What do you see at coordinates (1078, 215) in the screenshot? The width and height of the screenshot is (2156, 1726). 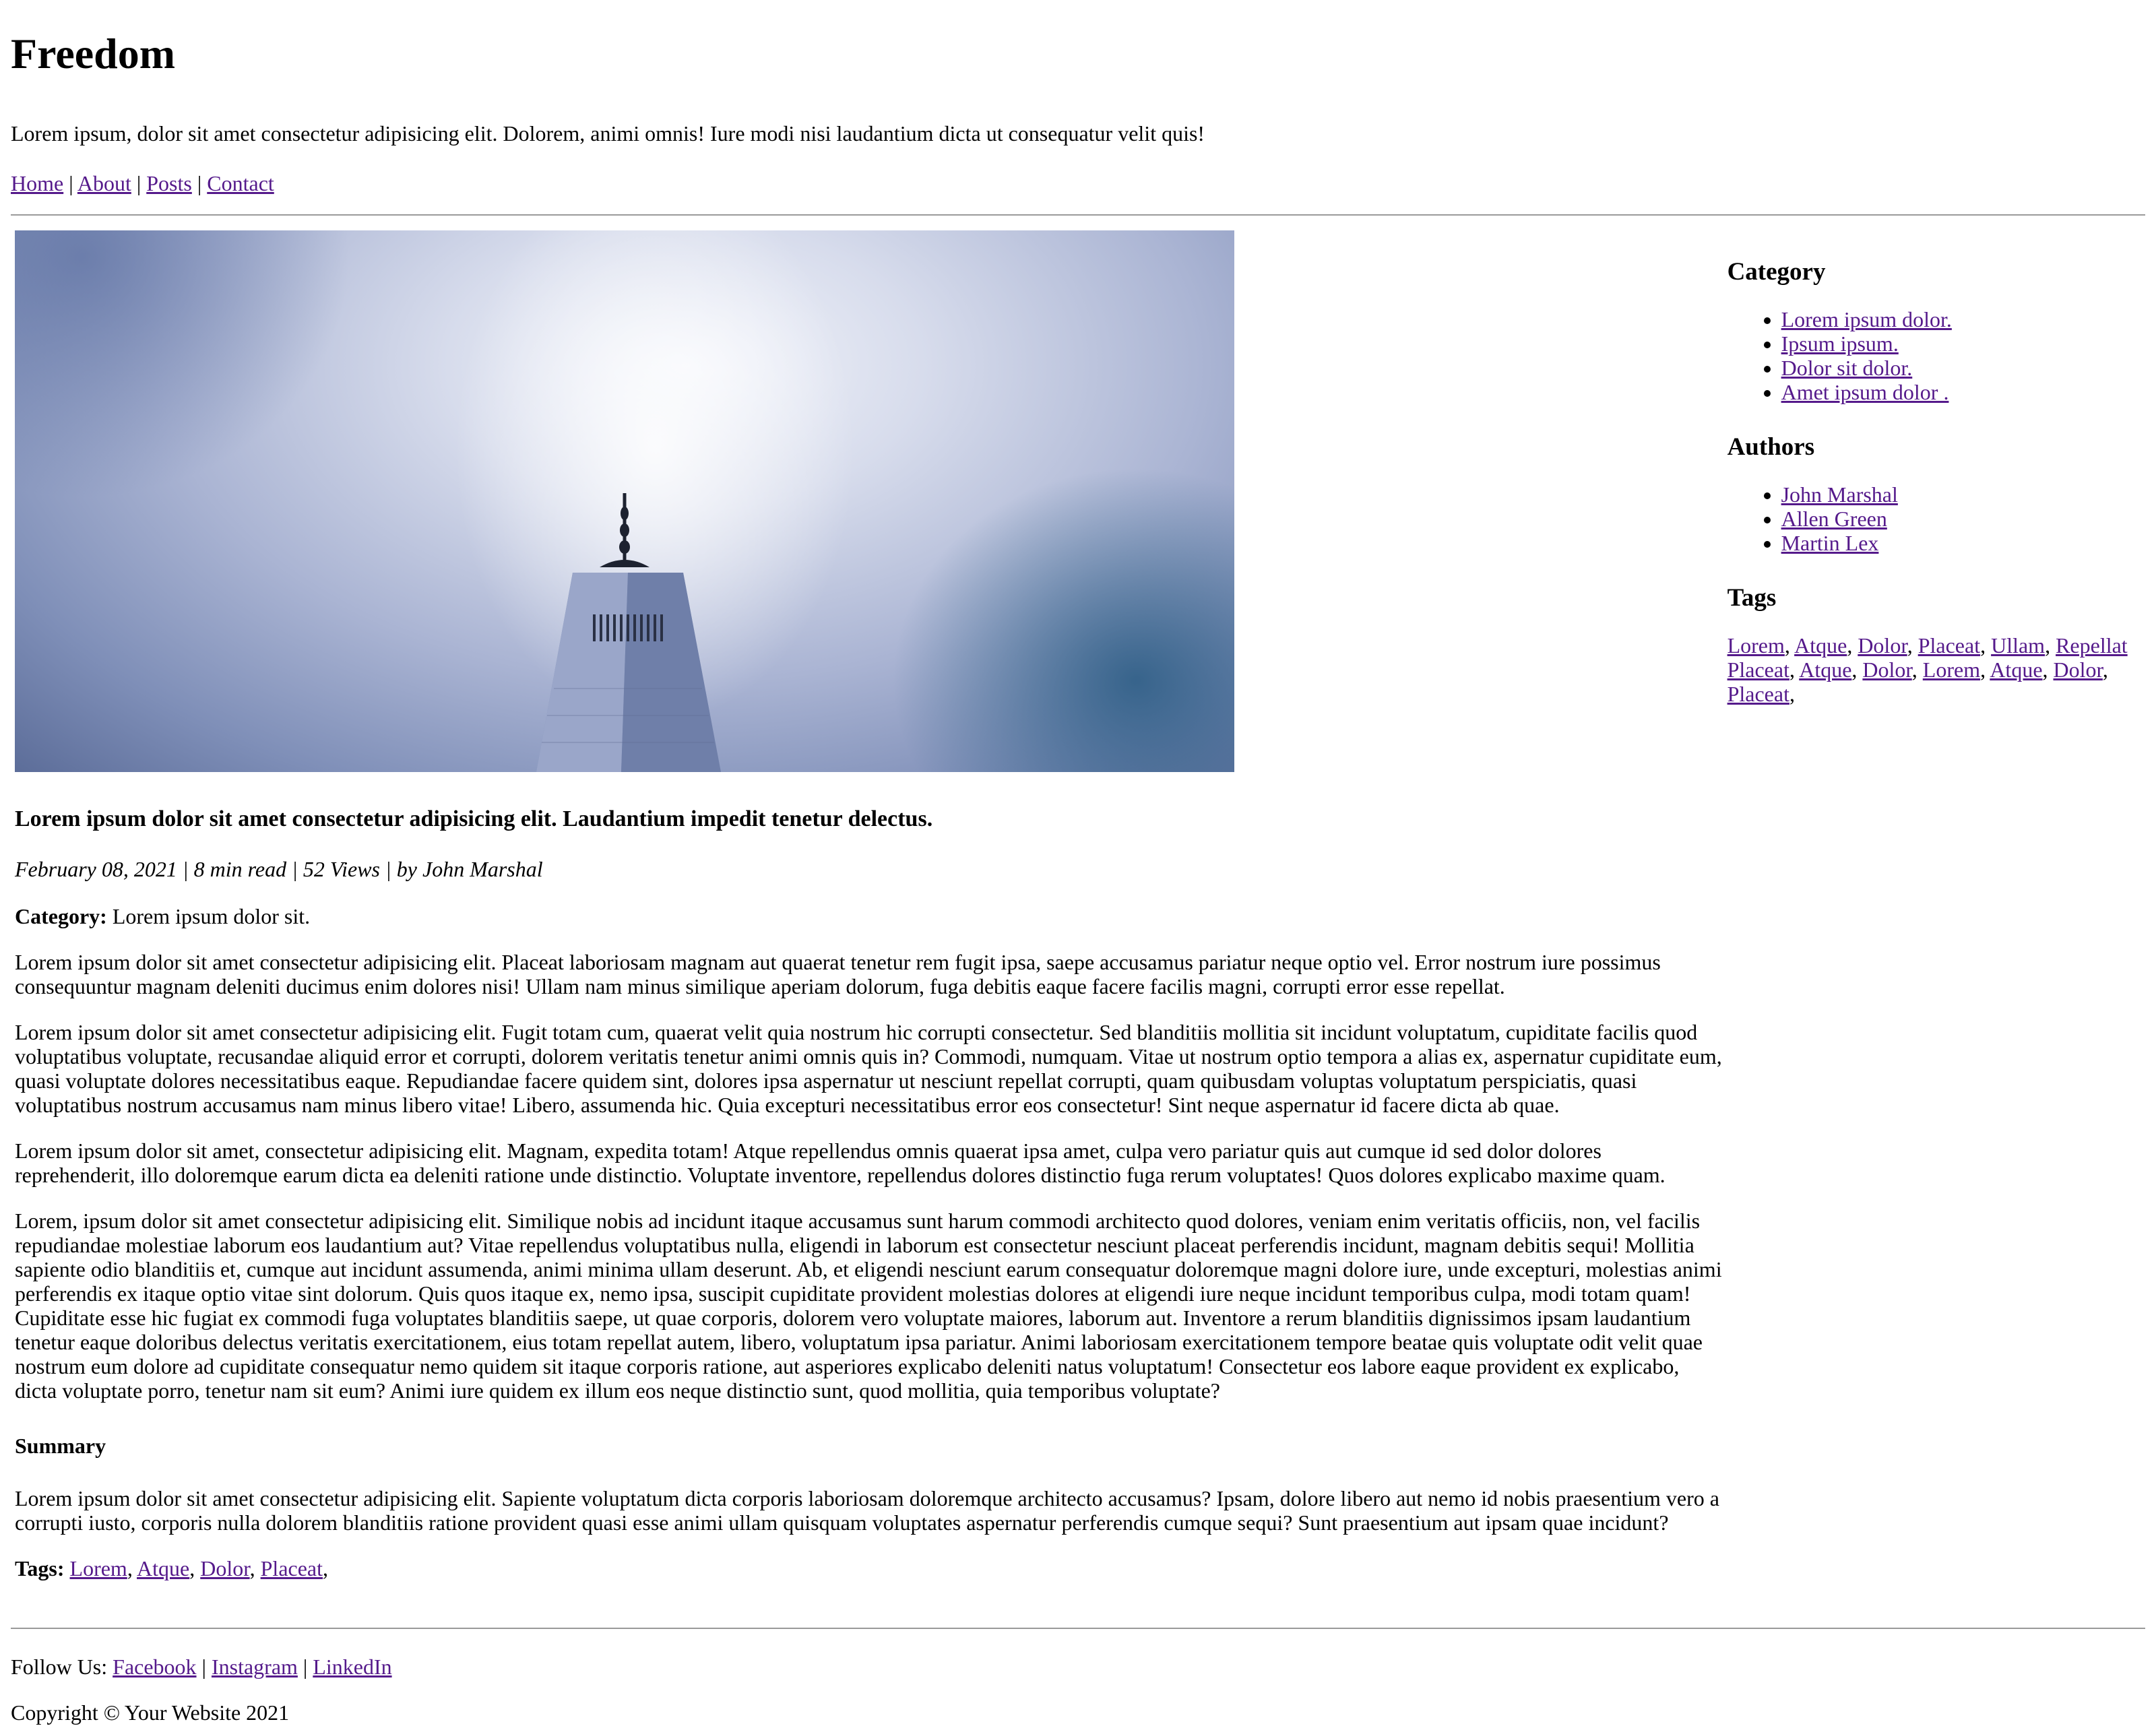 I see `header-divider` at bounding box center [1078, 215].